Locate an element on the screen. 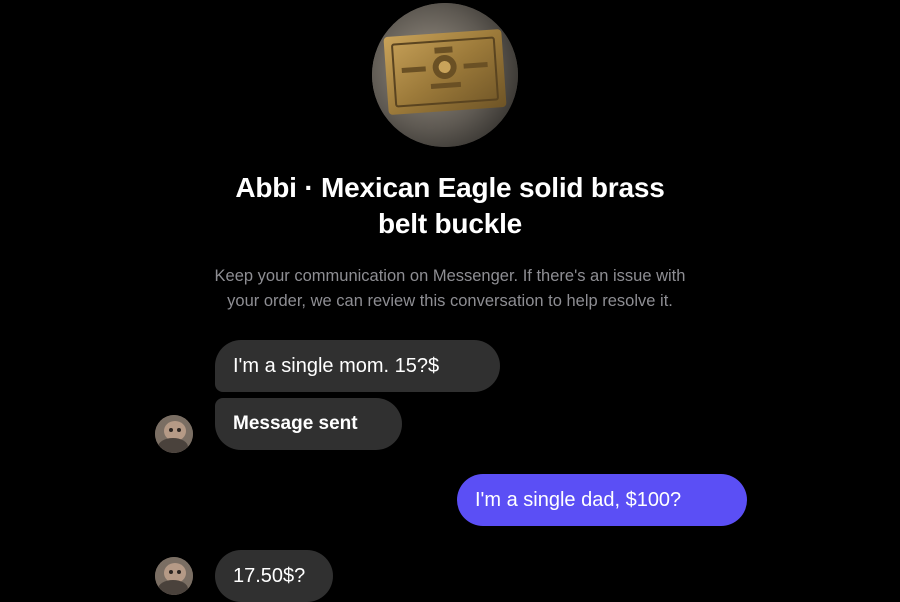  title-line-2: belt buckle is located at coordinates (450, 223).